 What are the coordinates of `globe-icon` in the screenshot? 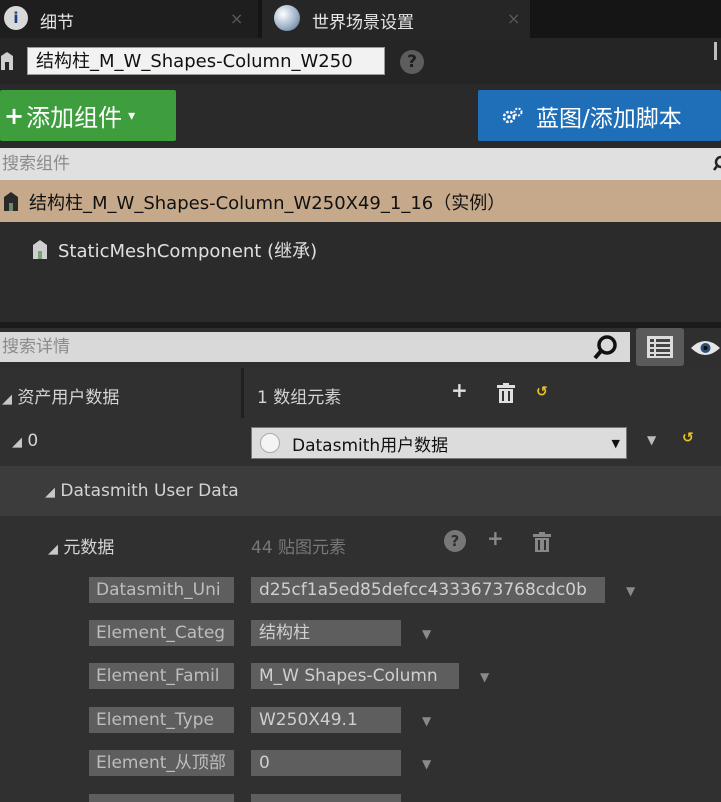 It's located at (287, 18).